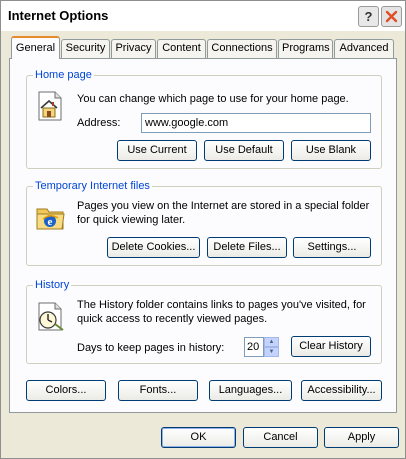  Describe the element at coordinates (52, 285) in the screenshot. I see `history-title: History` at that location.